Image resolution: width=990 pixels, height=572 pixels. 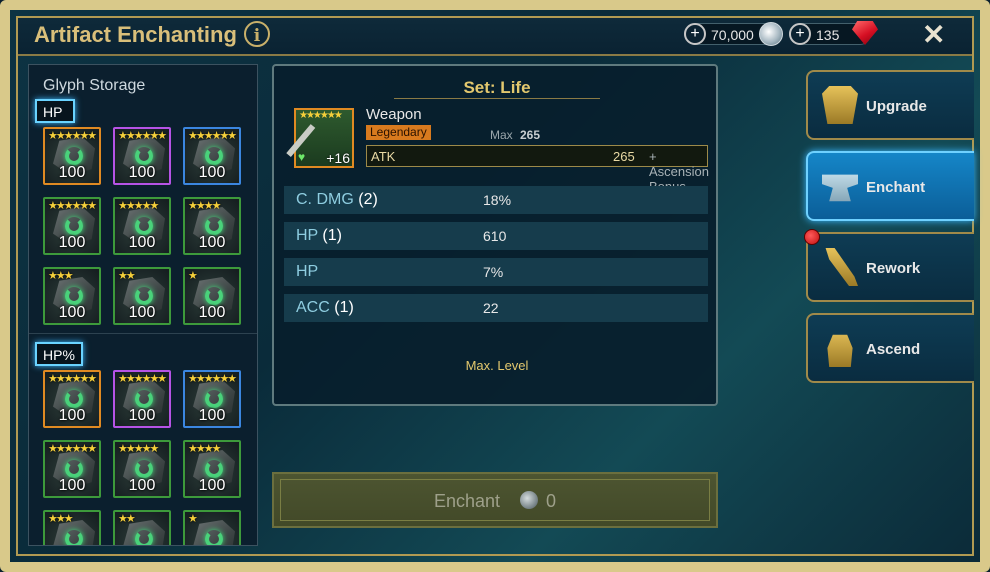 I want to click on artifact-level: +16, so click(x=338, y=158).